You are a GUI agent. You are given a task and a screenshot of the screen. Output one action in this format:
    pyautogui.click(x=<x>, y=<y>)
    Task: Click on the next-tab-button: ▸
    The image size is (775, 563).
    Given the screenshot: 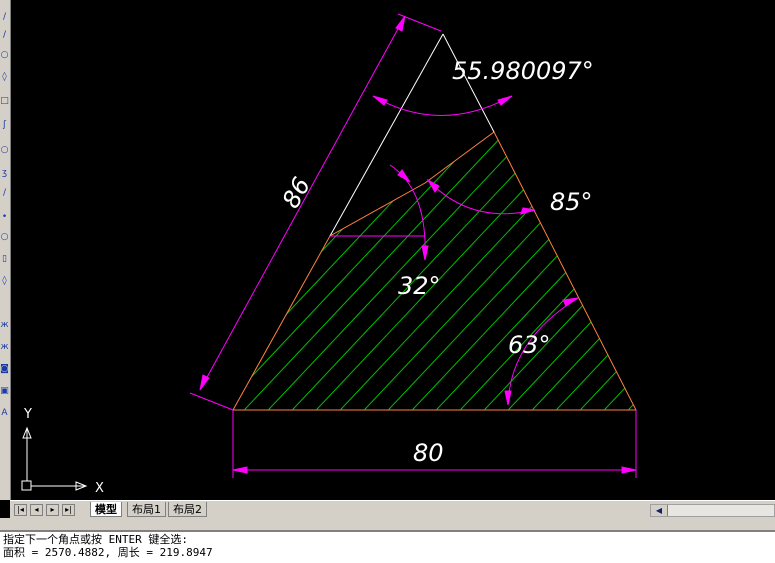 What is the action you would take?
    pyautogui.click(x=52, y=510)
    